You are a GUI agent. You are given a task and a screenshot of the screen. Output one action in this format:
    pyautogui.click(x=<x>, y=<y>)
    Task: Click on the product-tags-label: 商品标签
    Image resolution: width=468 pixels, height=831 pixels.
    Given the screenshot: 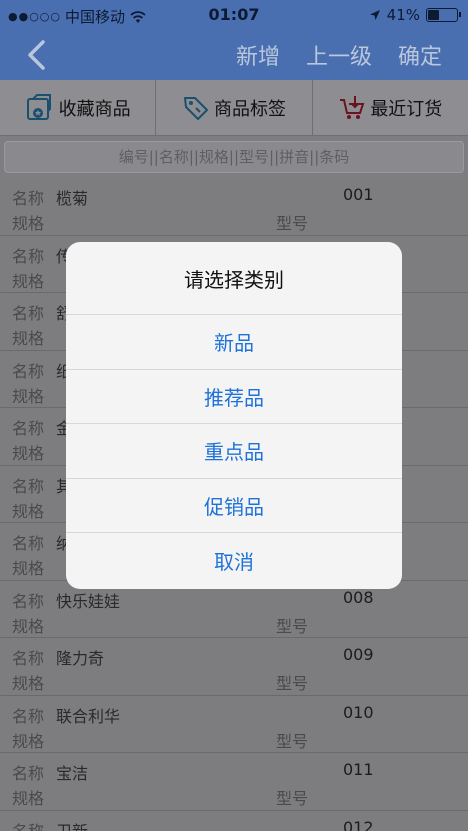 What is the action you would take?
    pyautogui.click(x=249, y=109)
    